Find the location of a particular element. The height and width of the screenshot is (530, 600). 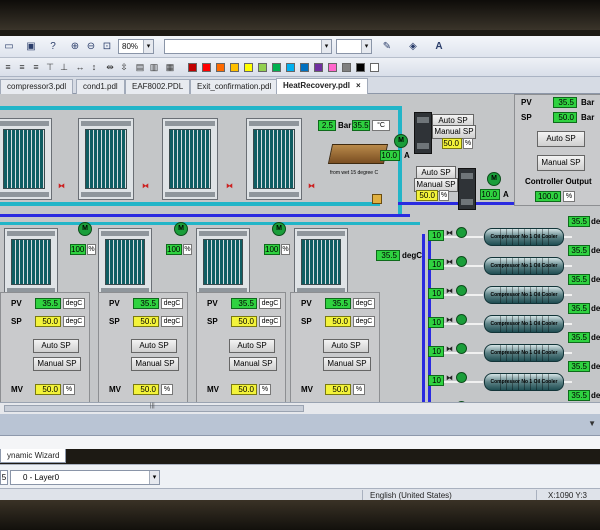

space-horizontal-icon: ⇹ is located at coordinates (110, 67).